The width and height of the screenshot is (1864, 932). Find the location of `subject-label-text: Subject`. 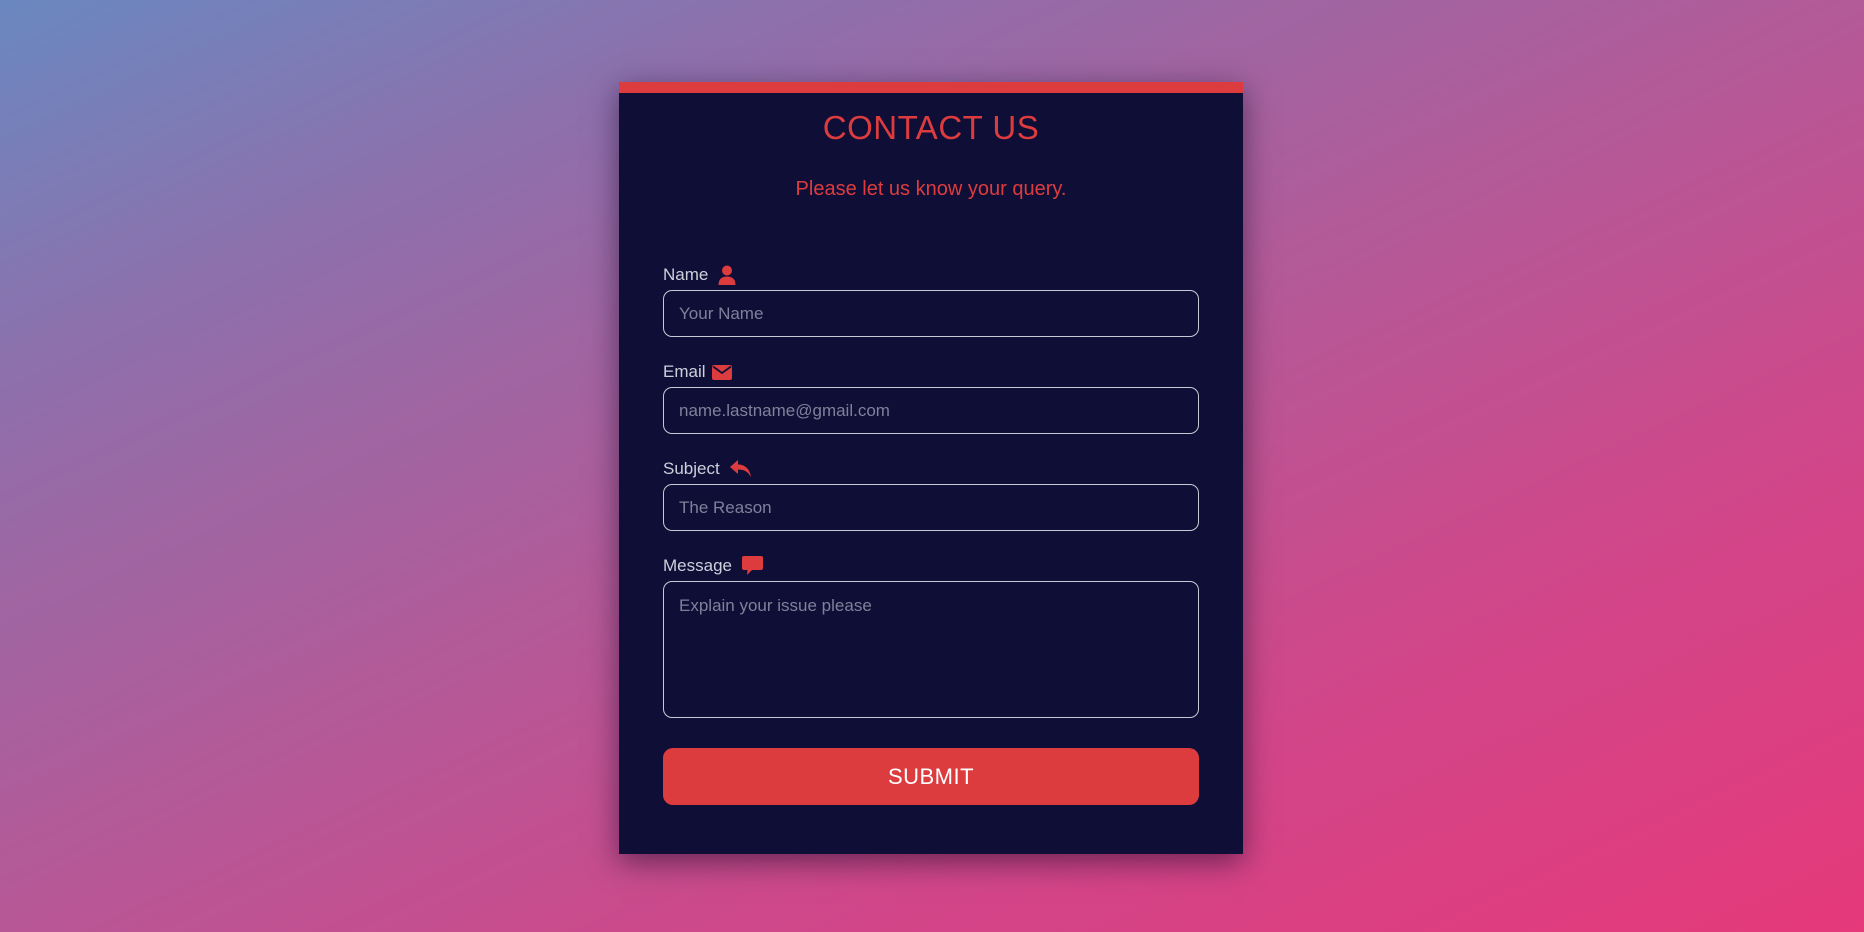

subject-label-text: Subject is located at coordinates (691, 468).